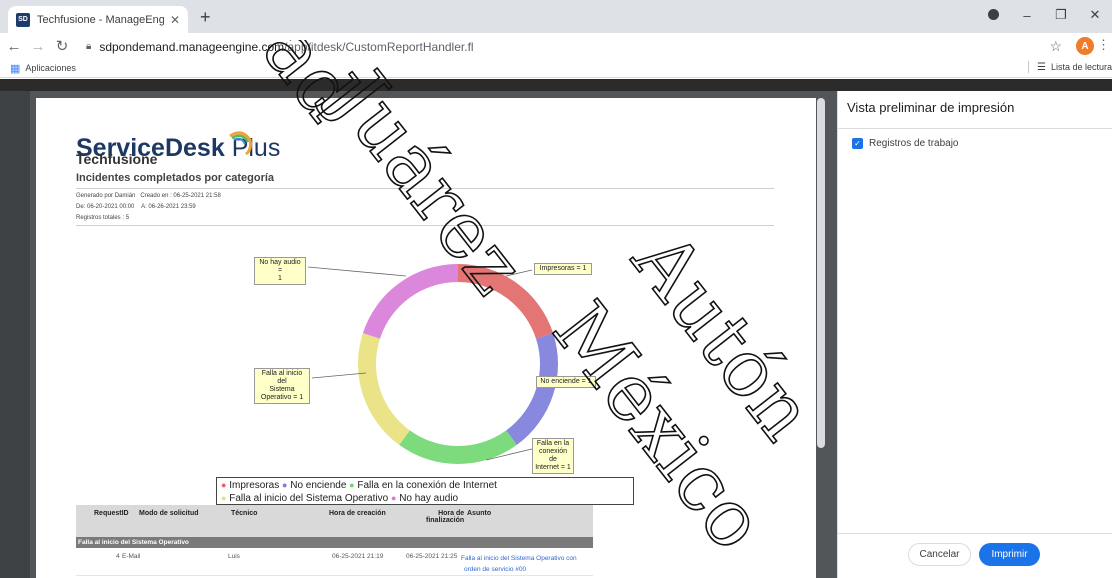  Describe the element at coordinates (23, 19) in the screenshot. I see `servicedesk-favicon-icon: SD` at that location.